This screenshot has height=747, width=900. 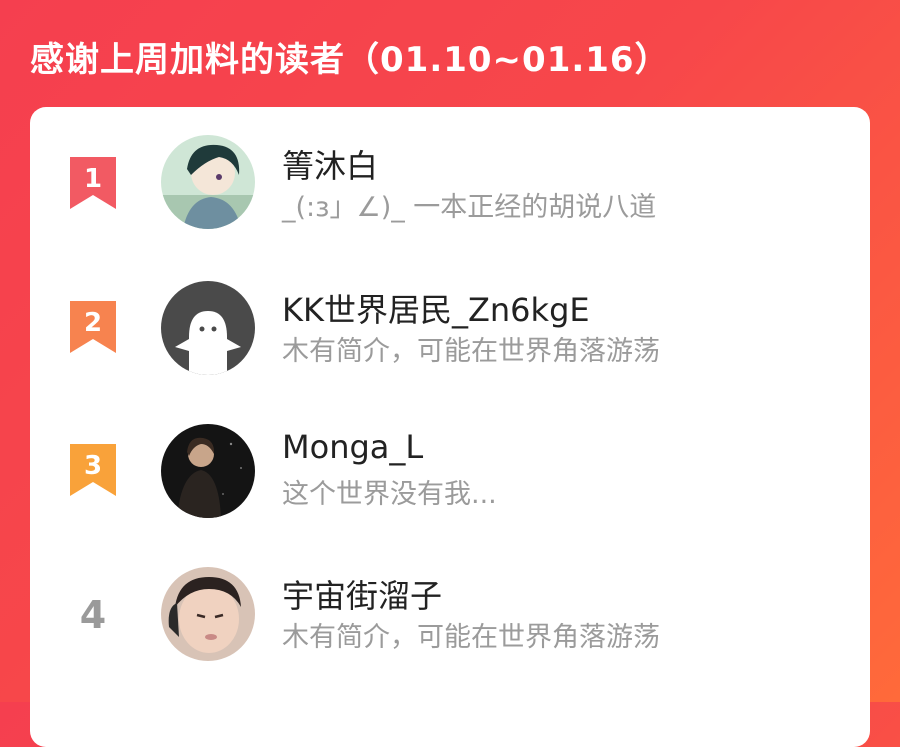 I want to click on reader-name: 宇宙街溜子, so click(x=362, y=594).